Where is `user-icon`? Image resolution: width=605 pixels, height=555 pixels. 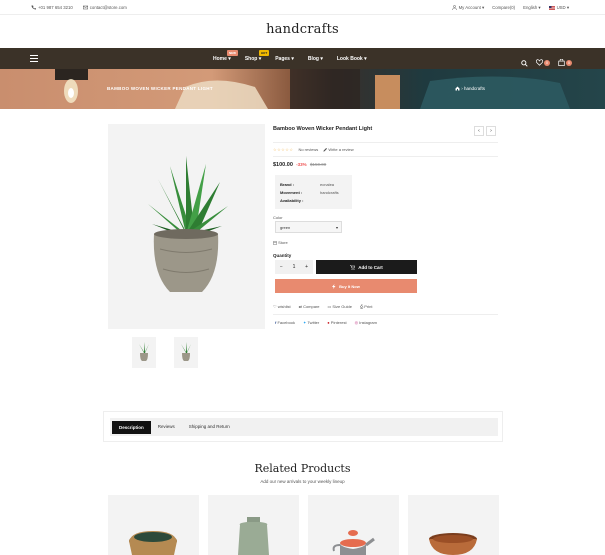
user-icon is located at coordinates (454, 8).